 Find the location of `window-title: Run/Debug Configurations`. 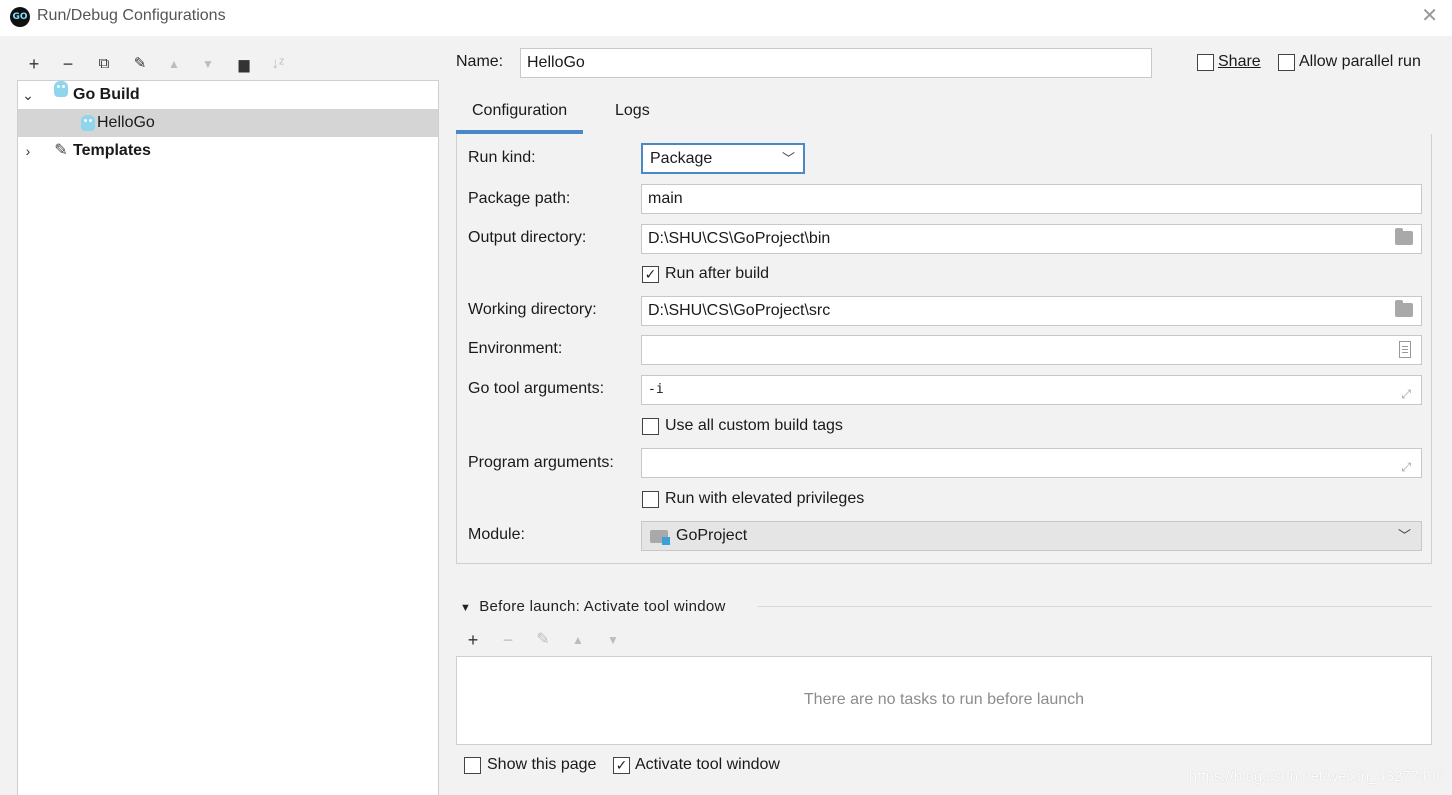

window-title: Run/Debug Configurations is located at coordinates (131, 15).